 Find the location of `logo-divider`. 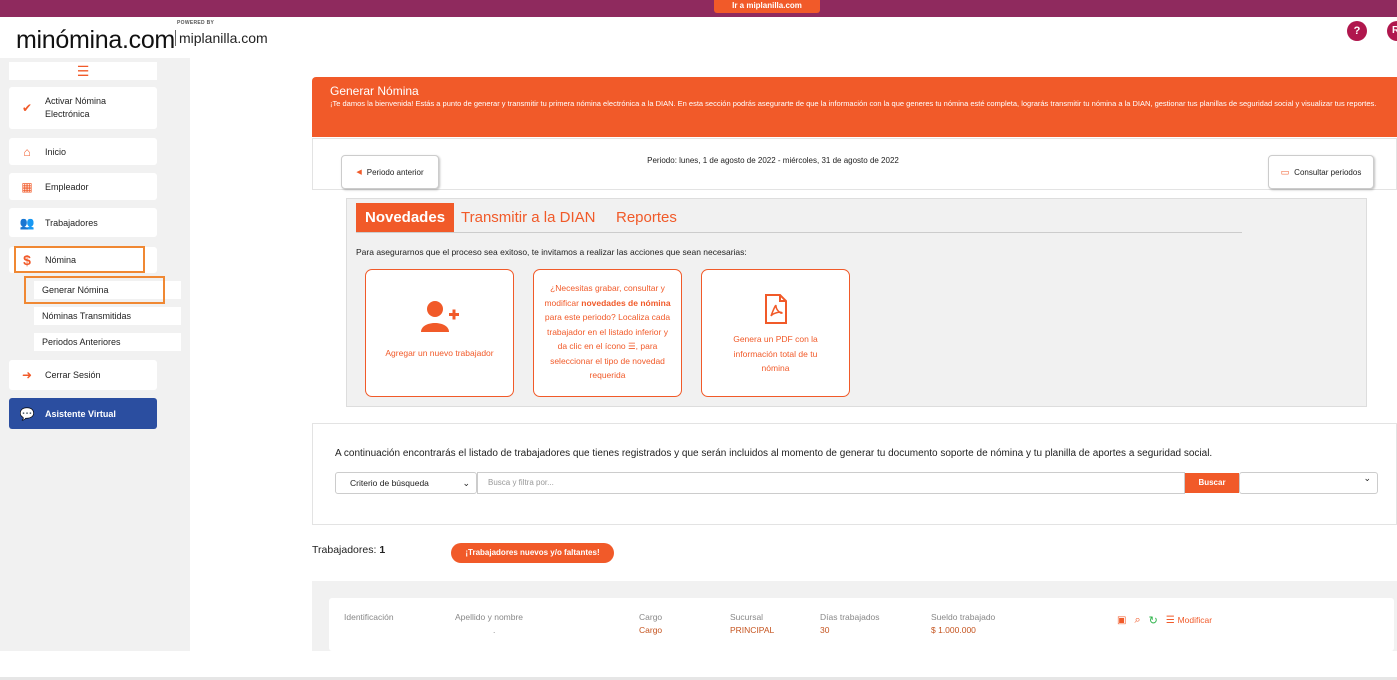

logo-divider is located at coordinates (175, 38).